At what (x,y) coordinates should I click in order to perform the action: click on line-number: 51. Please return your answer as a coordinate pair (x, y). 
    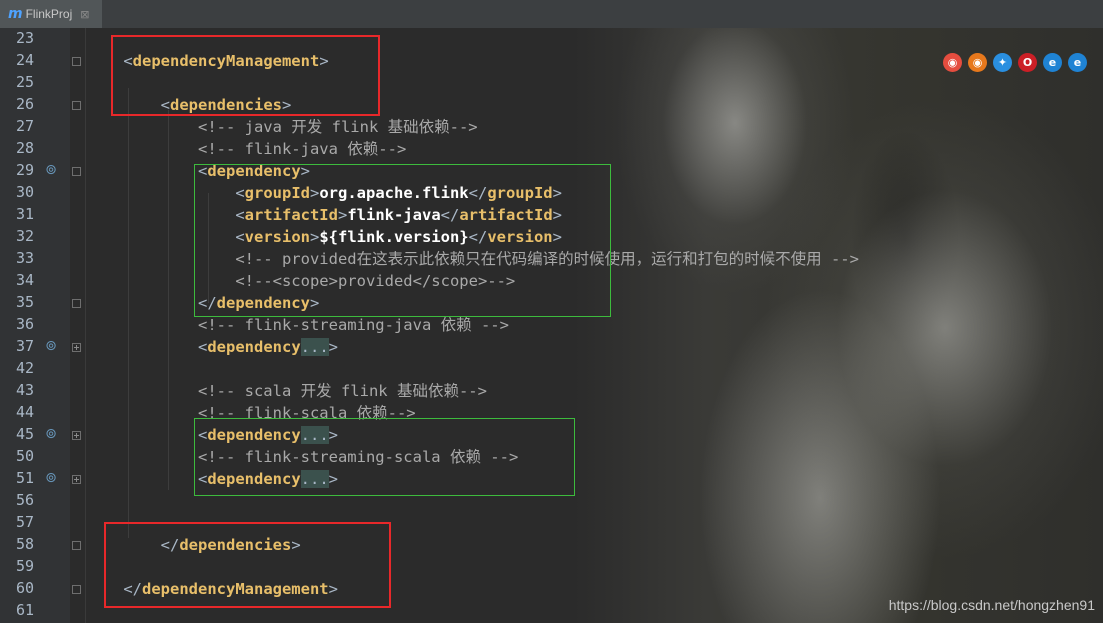
    Looking at the image, I should click on (24, 478).